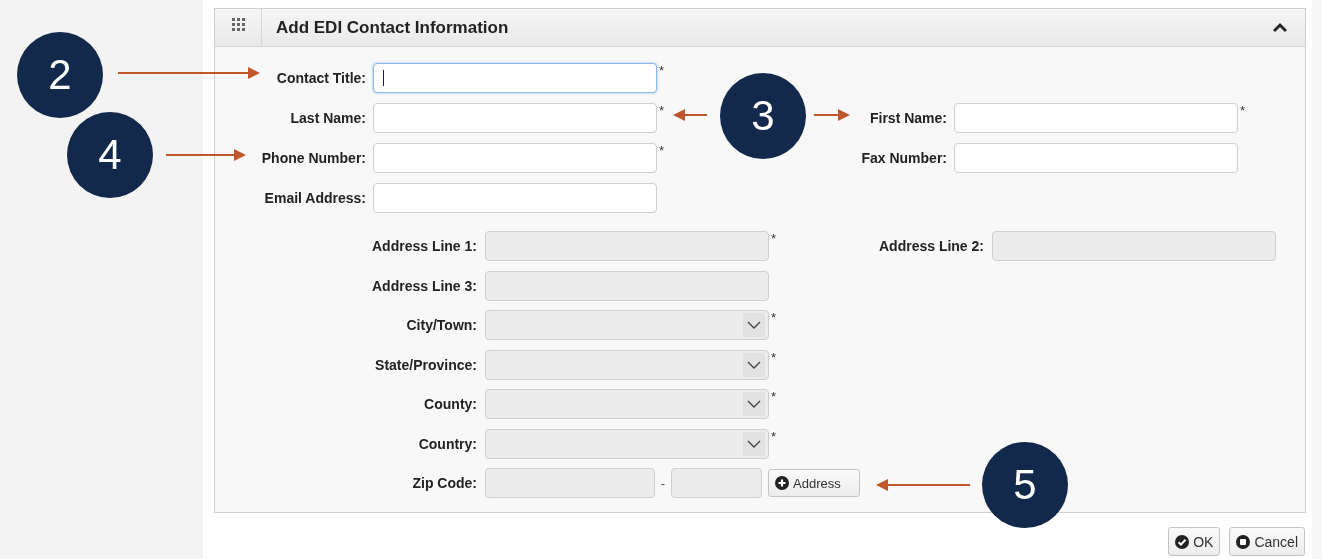  I want to click on field-label: Last Name:, so click(328, 118).